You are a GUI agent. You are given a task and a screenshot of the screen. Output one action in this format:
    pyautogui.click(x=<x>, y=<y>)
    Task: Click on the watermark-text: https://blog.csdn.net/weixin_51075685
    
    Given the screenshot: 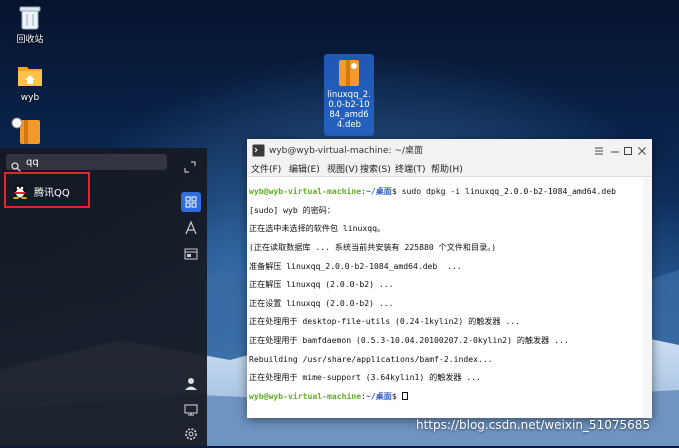 What is the action you would take?
    pyautogui.click(x=533, y=425)
    